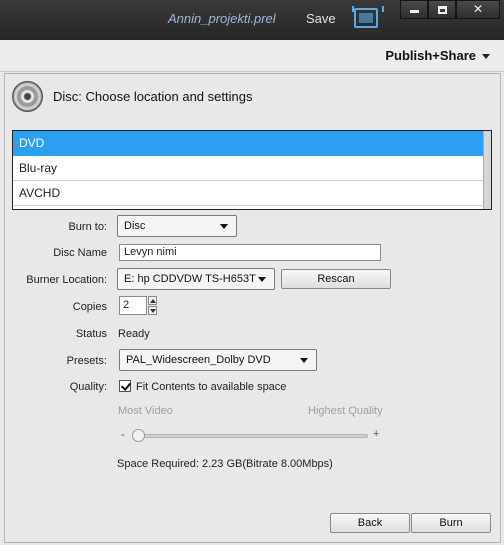  I want to click on copies-label: Copies, so click(89, 307).